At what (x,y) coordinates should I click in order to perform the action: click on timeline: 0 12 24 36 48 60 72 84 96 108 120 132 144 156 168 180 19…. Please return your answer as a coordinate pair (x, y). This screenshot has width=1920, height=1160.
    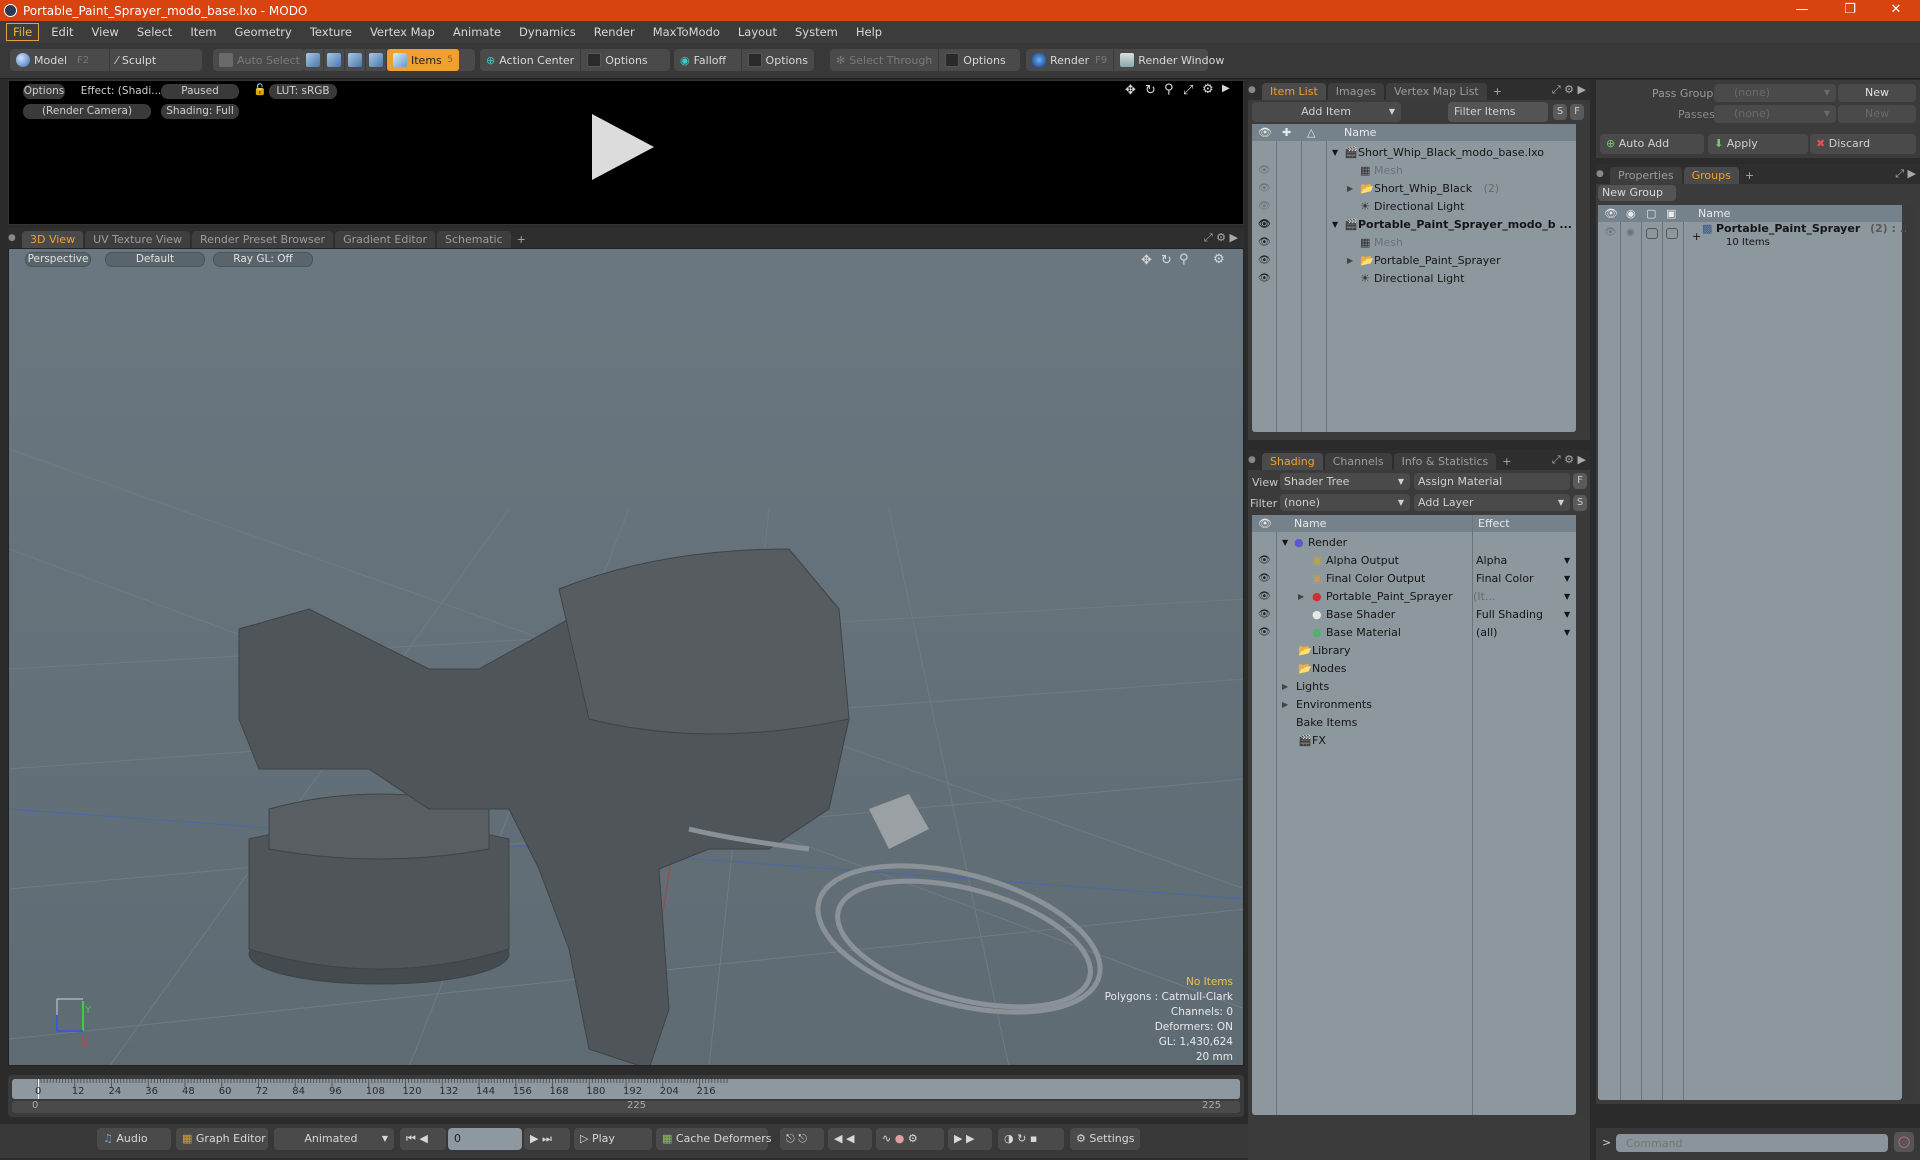
    Looking at the image, I should click on (626, 1096).